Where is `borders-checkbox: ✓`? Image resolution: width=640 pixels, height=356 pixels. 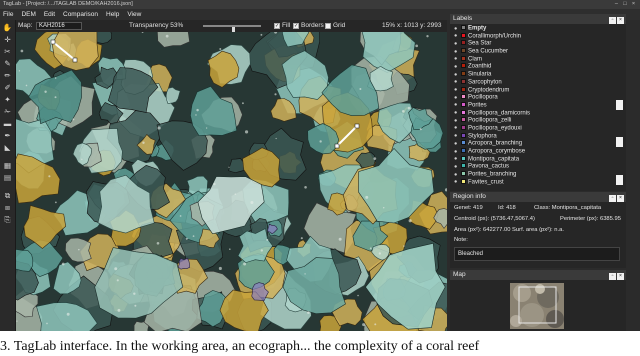 borders-checkbox: ✓ is located at coordinates (296, 26).